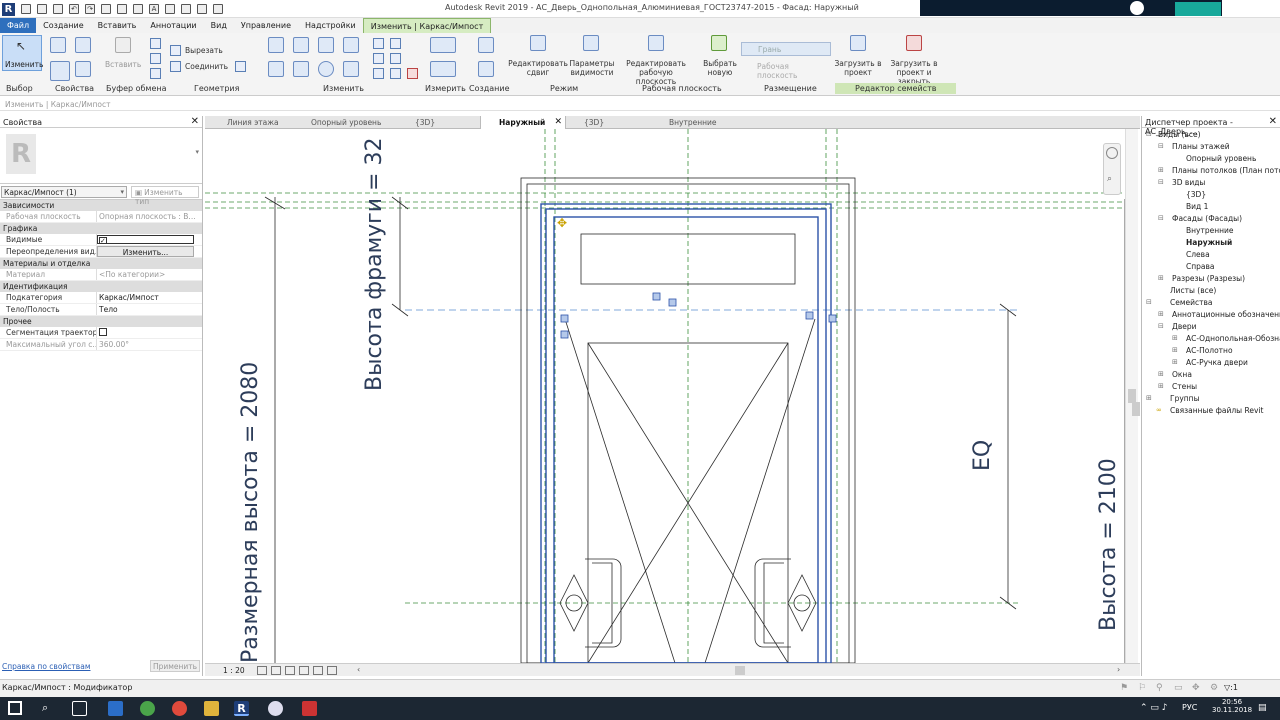  I want to click on view-scale: 1 : 20, so click(234, 670).